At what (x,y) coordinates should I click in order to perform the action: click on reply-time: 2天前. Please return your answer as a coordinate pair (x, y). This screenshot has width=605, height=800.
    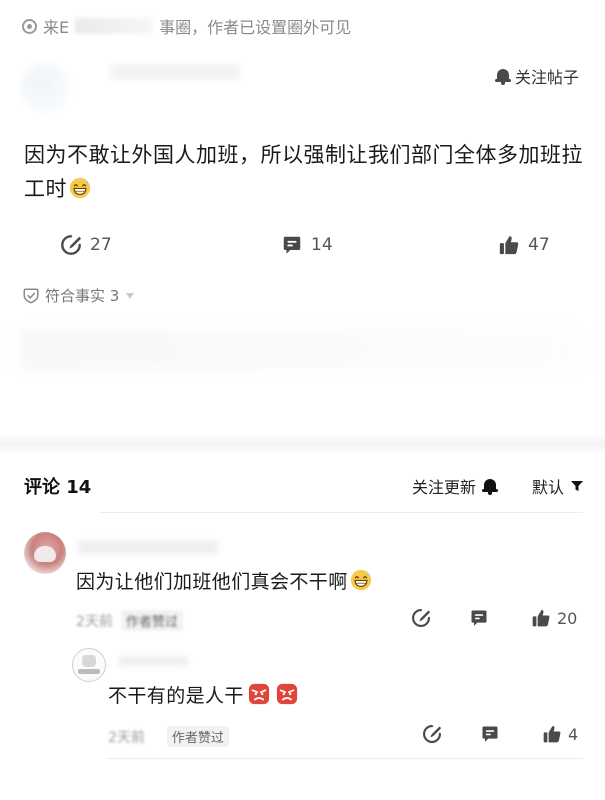
    Looking at the image, I should click on (126, 737).